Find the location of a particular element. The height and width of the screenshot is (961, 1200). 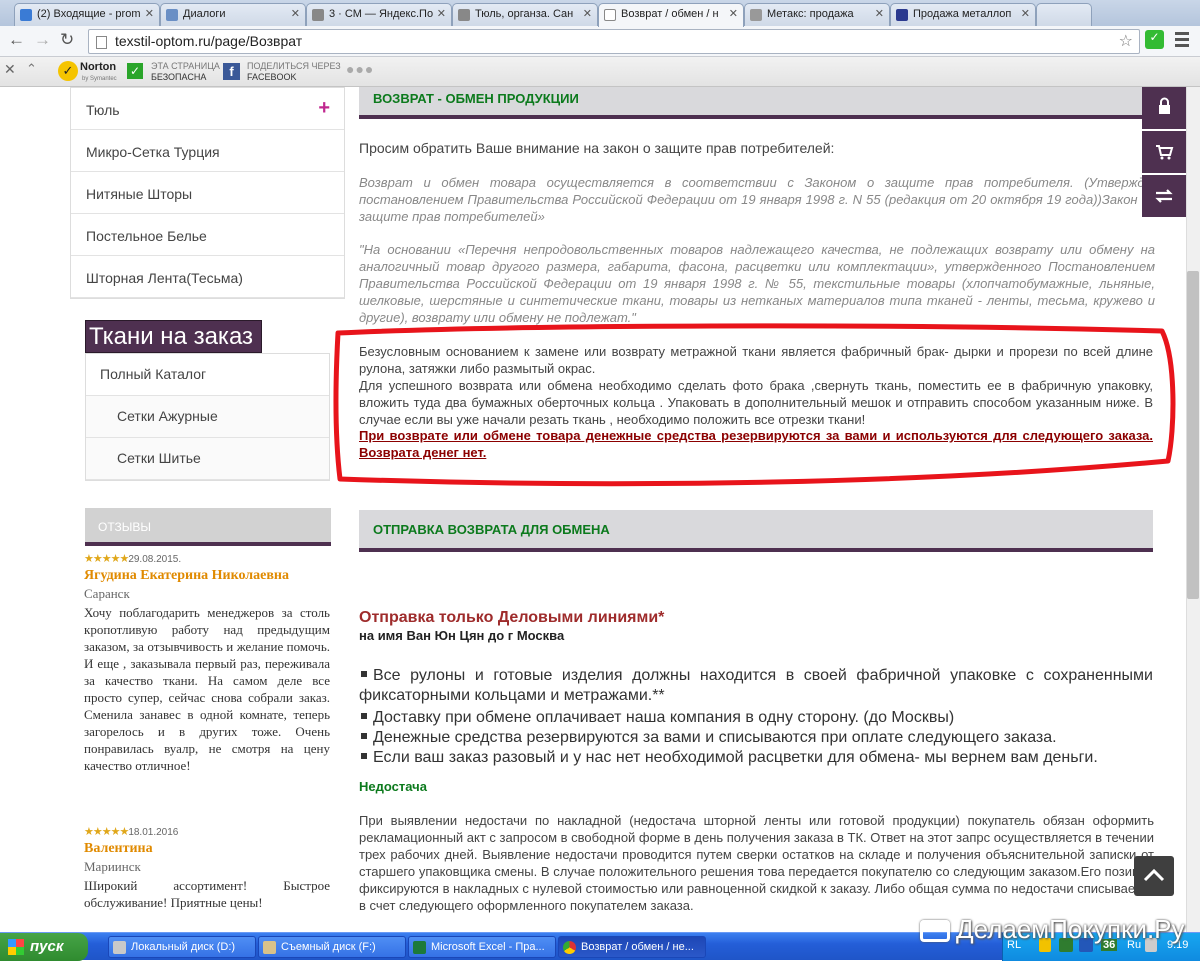

category-item-curtain-tape: Шторная Лента(Тесьма) is located at coordinates (207, 277).